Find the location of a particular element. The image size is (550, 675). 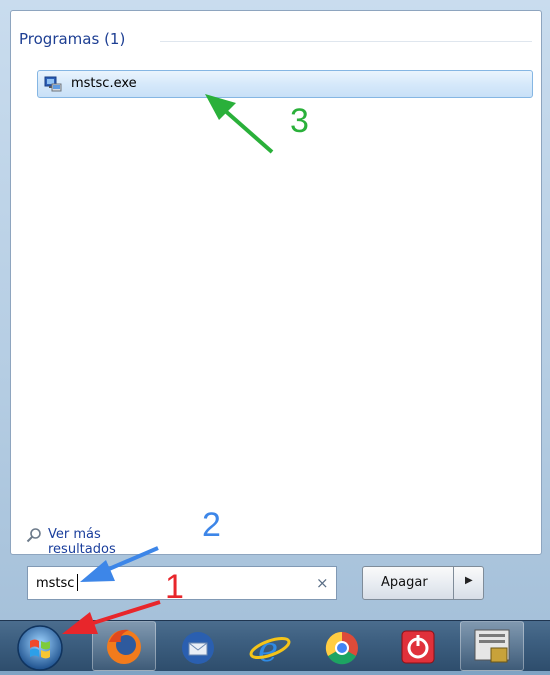

thunderbird-icon is located at coordinates (198, 648).